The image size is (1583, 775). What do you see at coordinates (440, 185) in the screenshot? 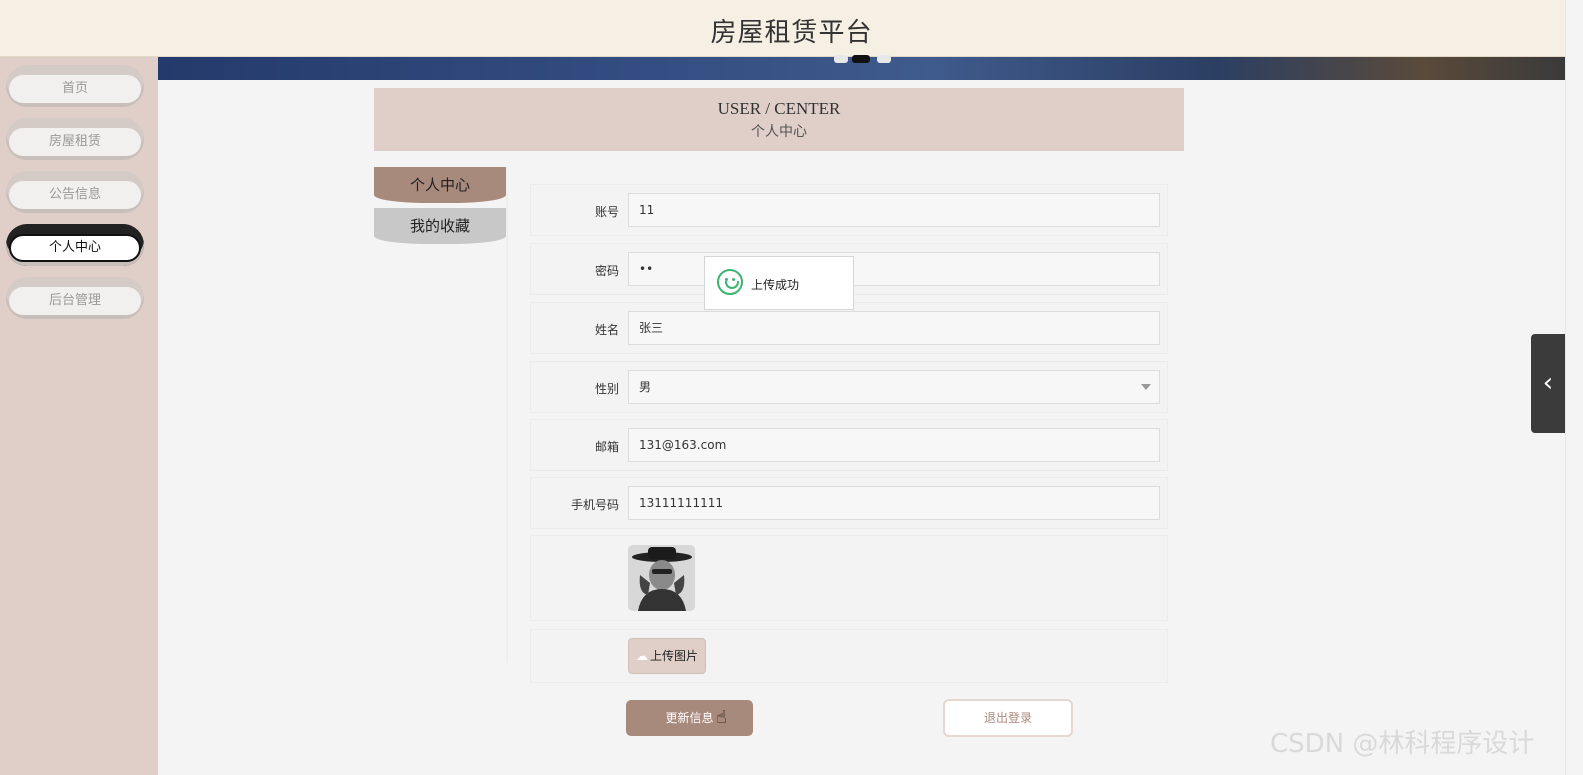
I see `tab-user-center: 个人中心` at bounding box center [440, 185].